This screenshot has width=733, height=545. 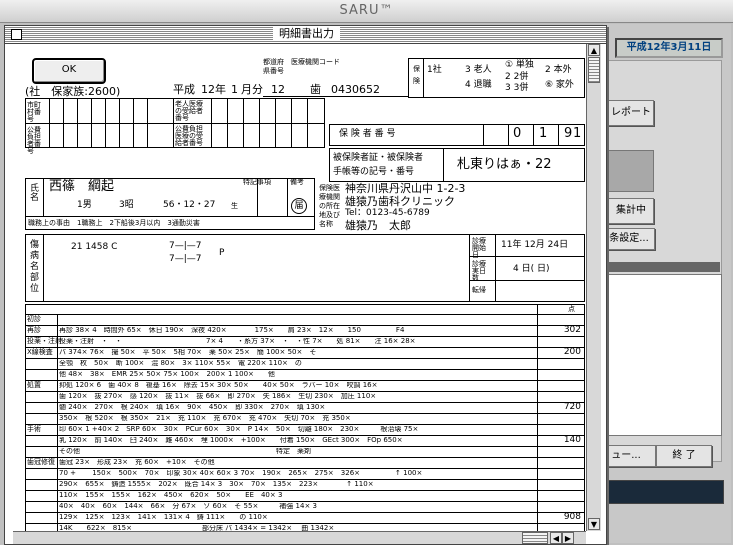 What do you see at coordinates (234, 206) in the screenshot?
I see `birth-unit: 生` at bounding box center [234, 206].